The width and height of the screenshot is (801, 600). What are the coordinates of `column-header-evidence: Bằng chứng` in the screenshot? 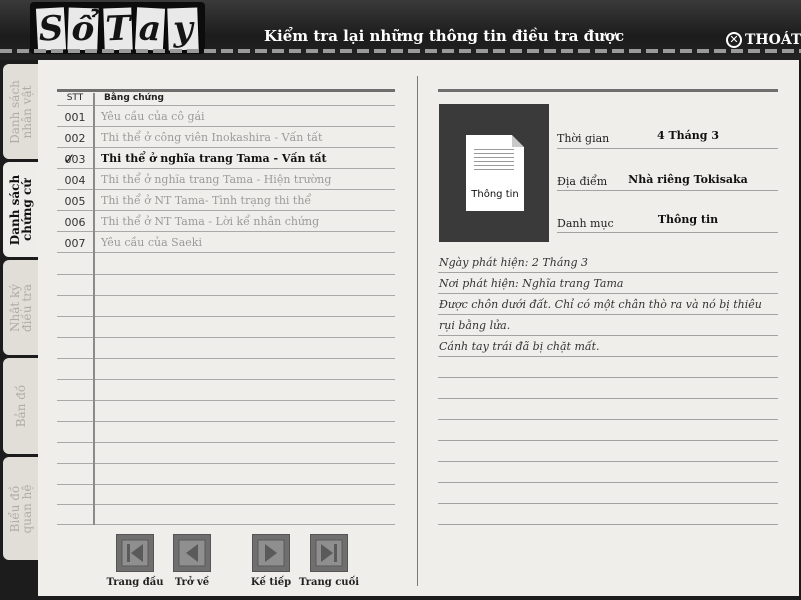 It's located at (134, 98).